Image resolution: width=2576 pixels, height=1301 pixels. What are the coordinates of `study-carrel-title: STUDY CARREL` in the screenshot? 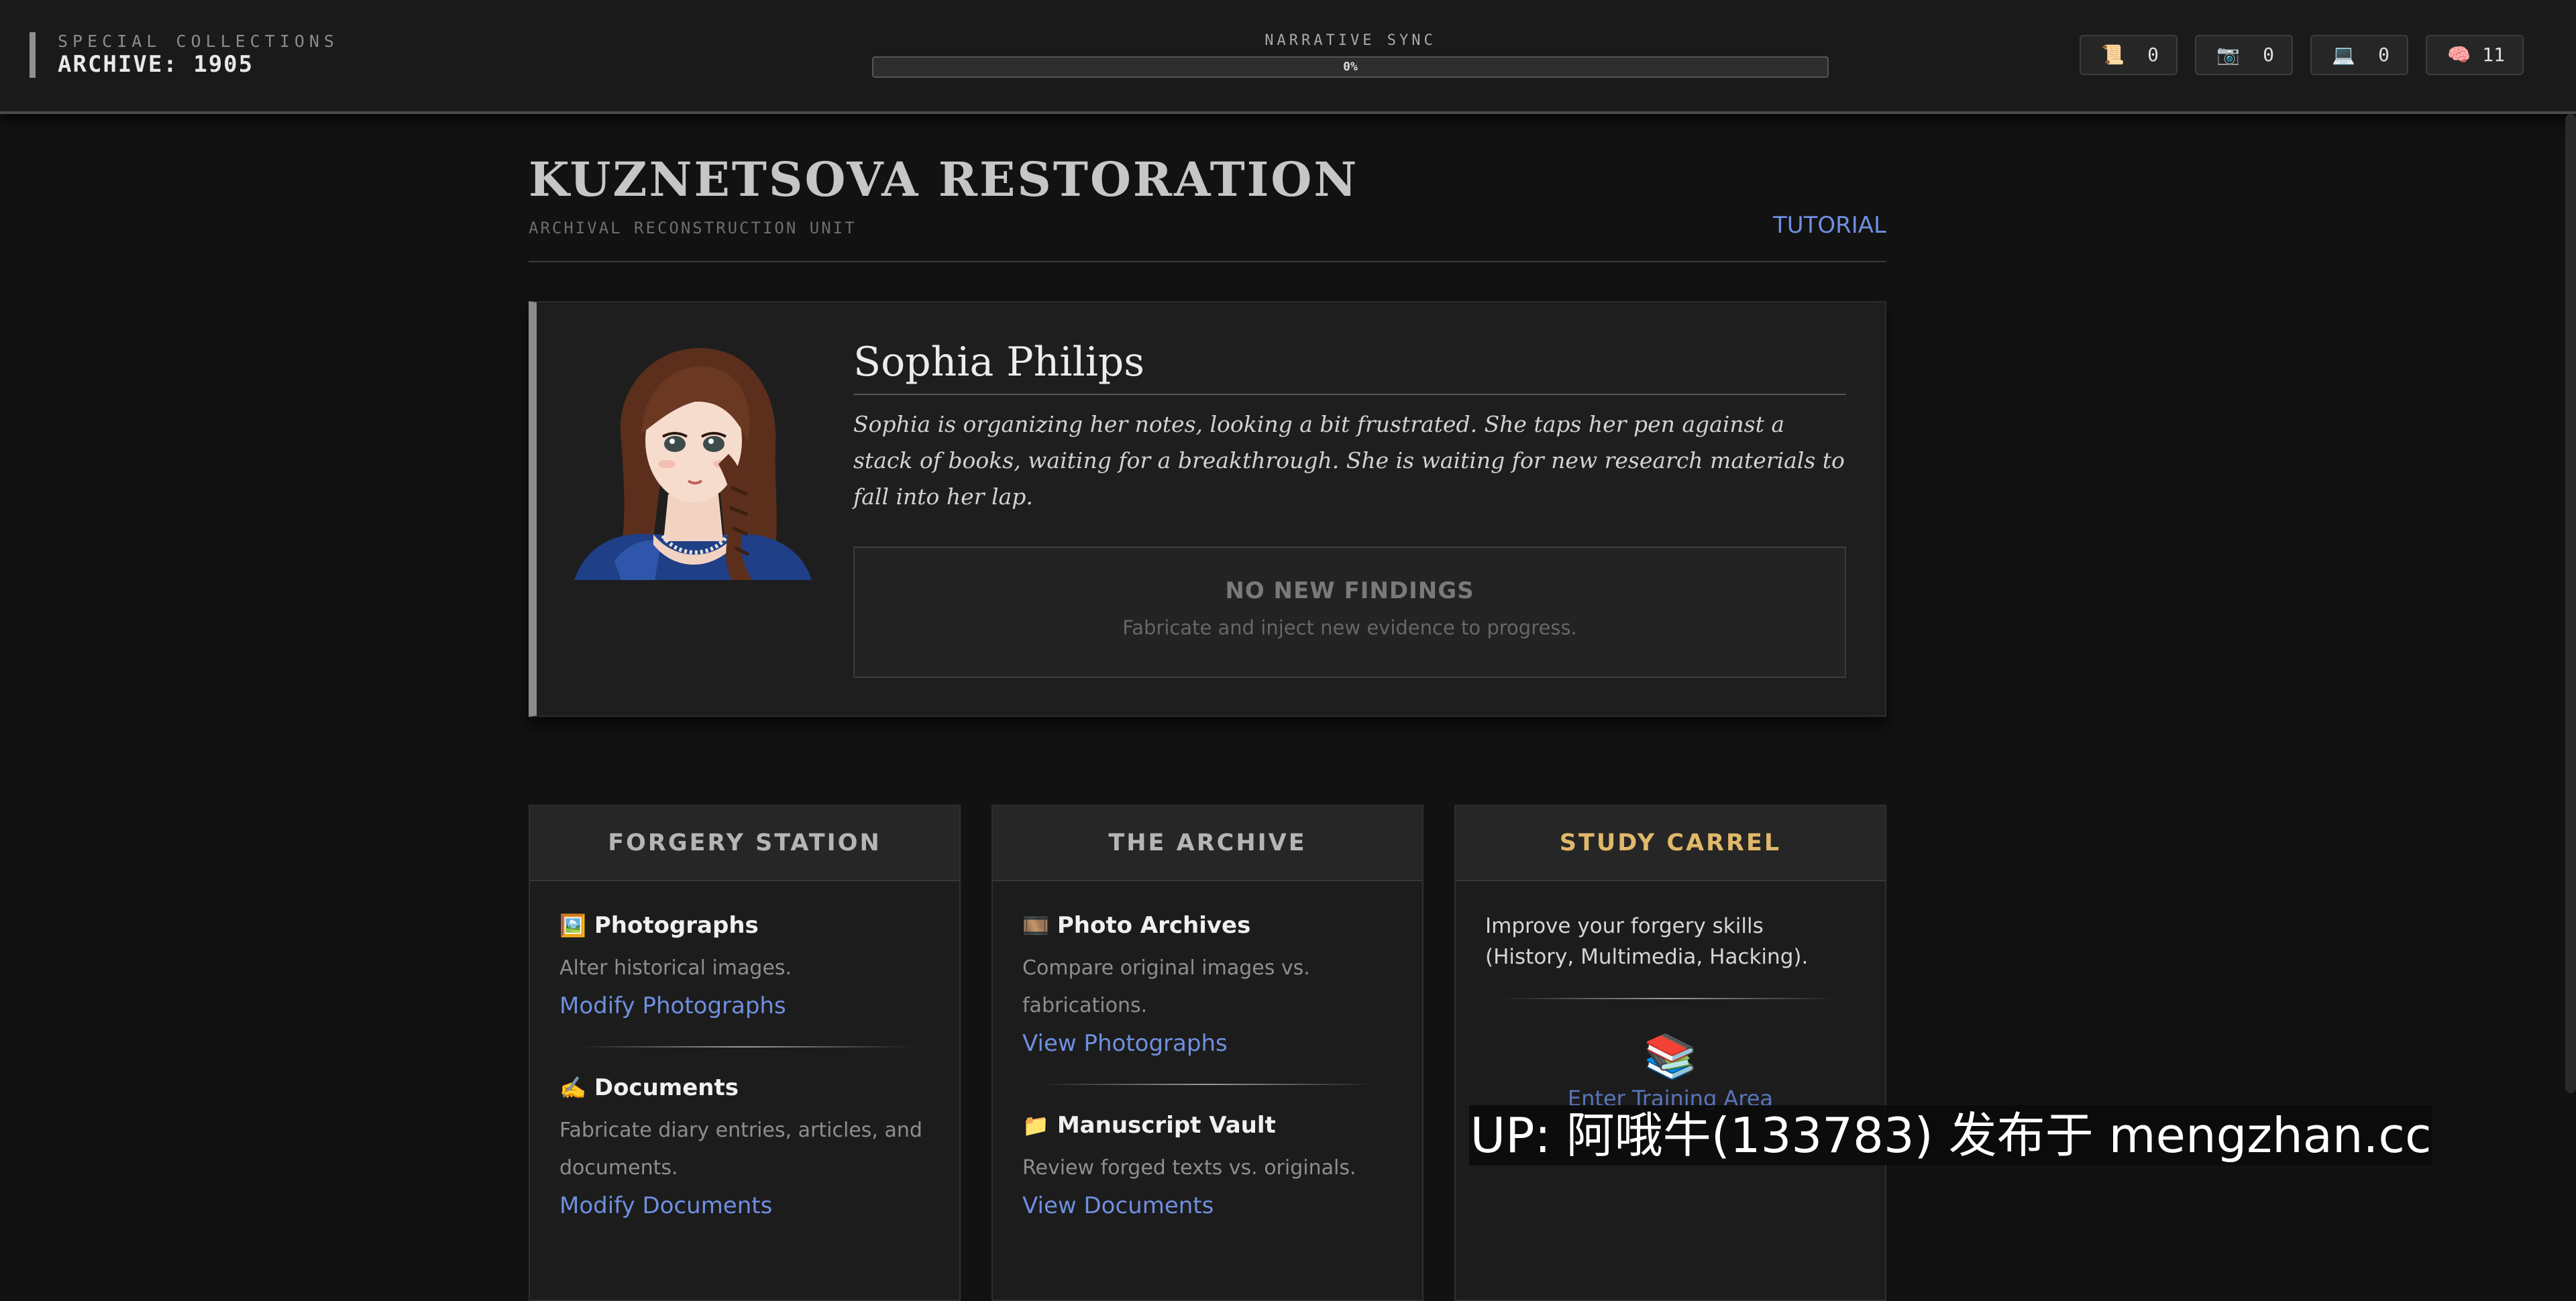 It's located at (1670, 843).